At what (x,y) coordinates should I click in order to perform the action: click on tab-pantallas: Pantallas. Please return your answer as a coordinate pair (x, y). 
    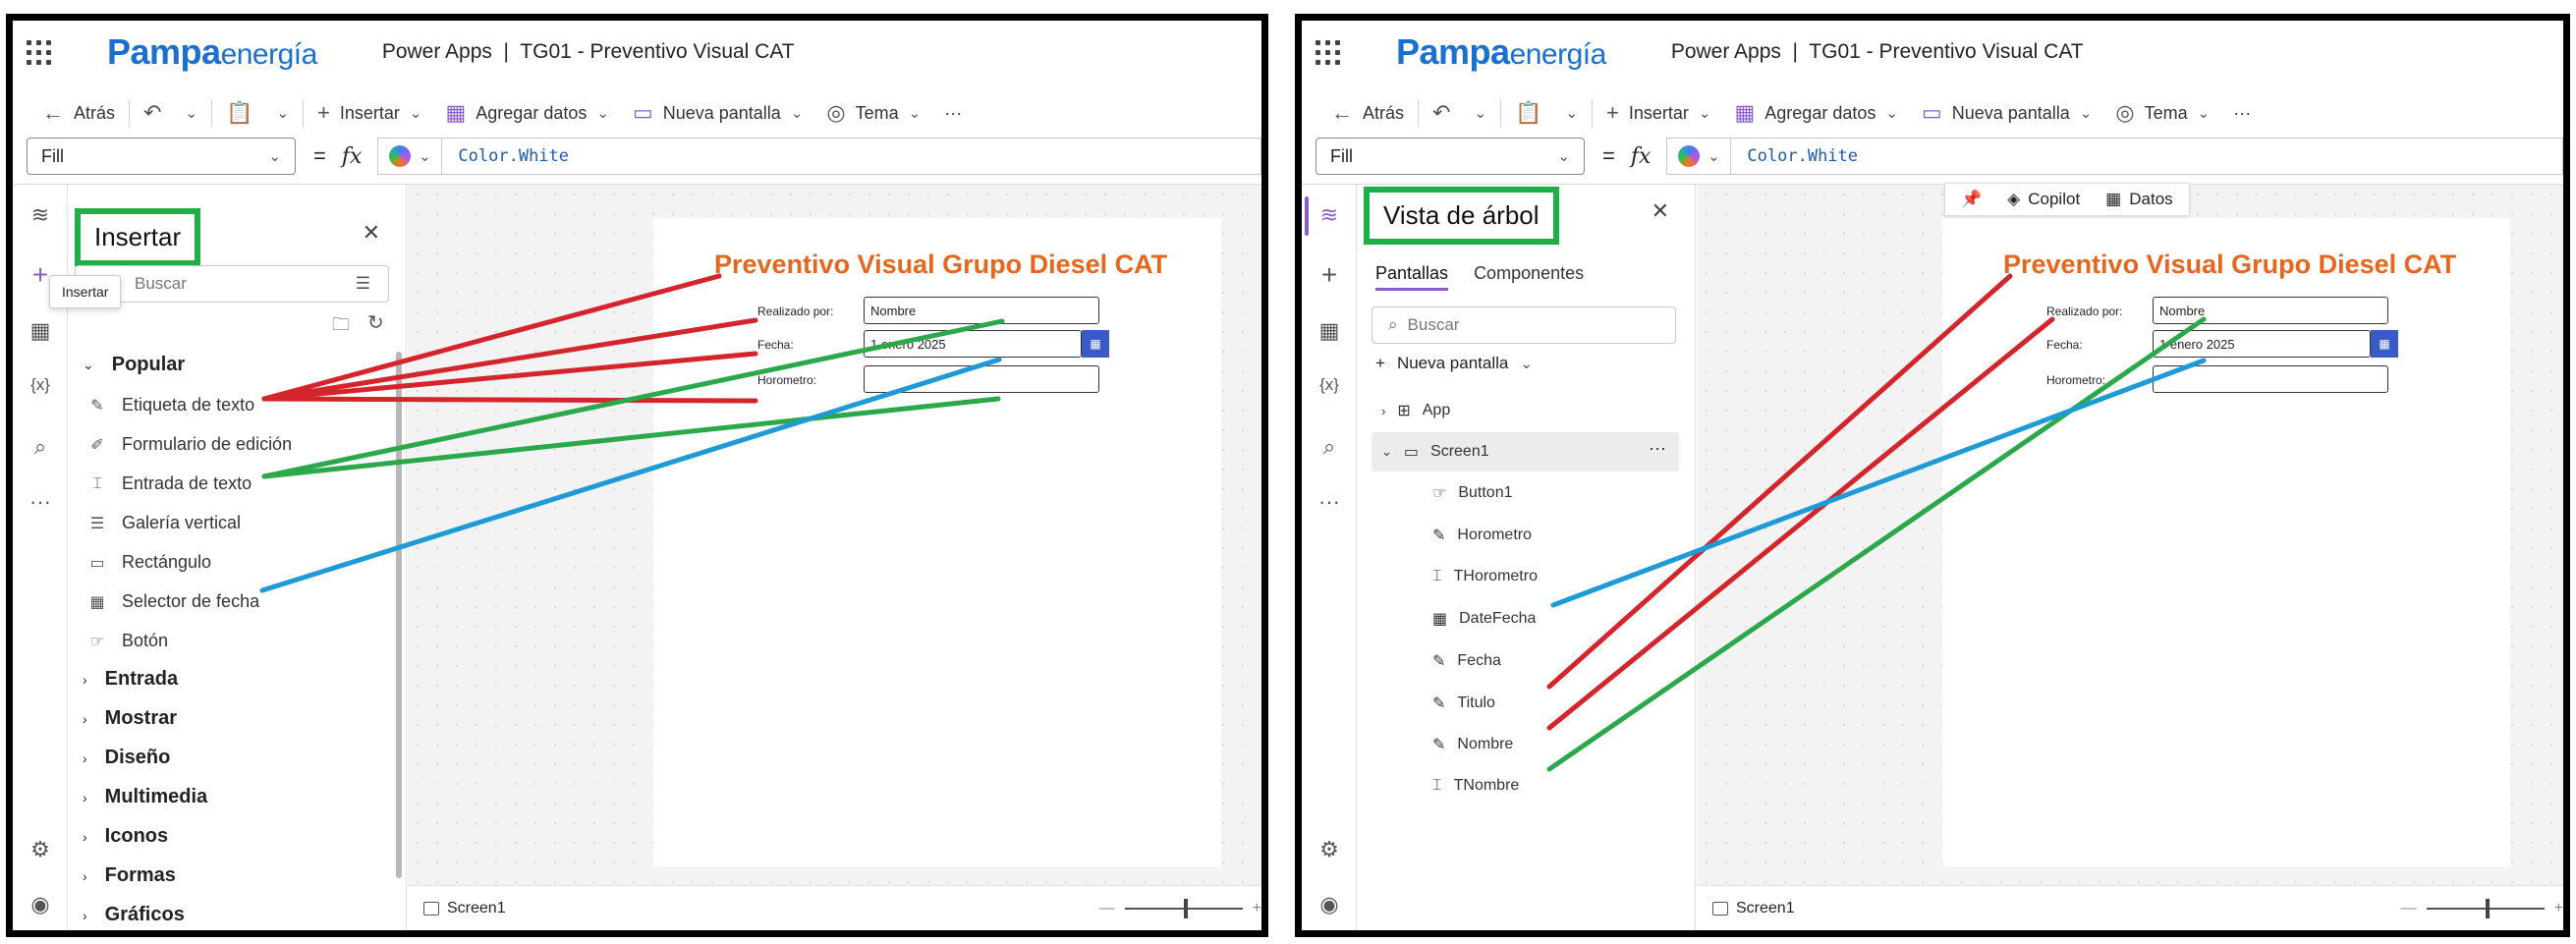
    Looking at the image, I should click on (1412, 277).